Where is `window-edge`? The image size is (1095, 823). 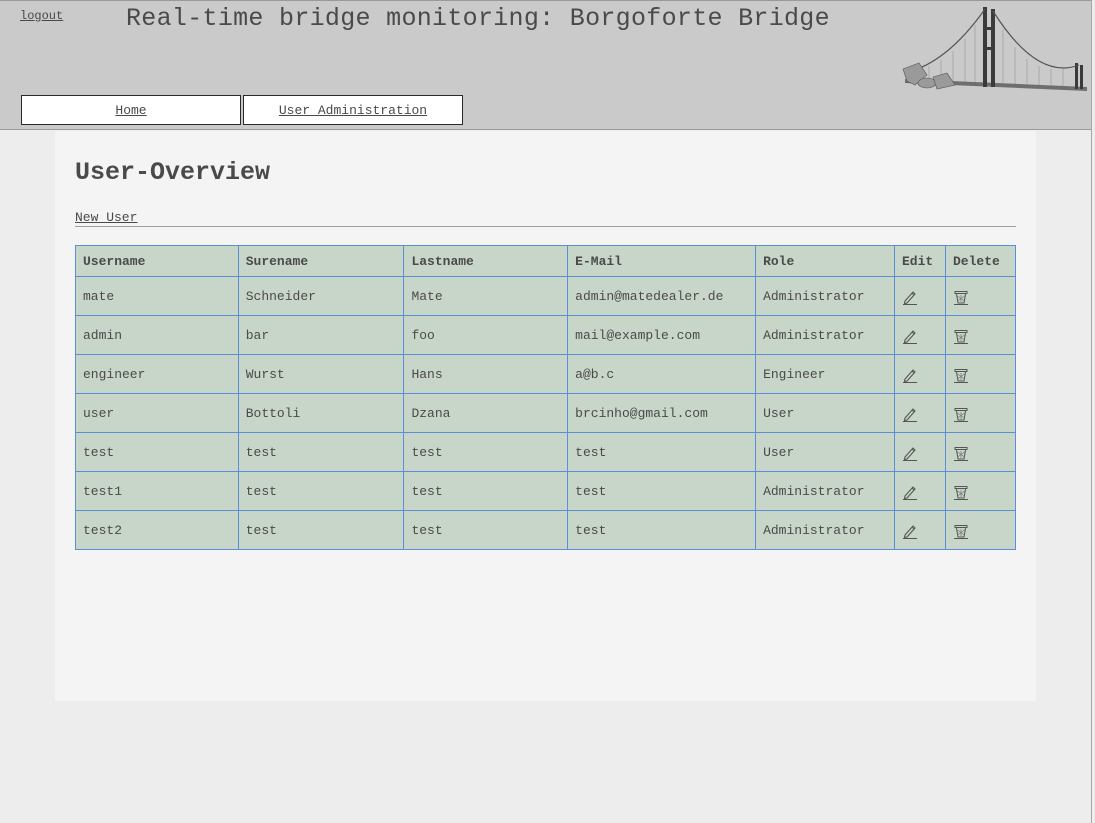 window-edge is located at coordinates (1091, 411).